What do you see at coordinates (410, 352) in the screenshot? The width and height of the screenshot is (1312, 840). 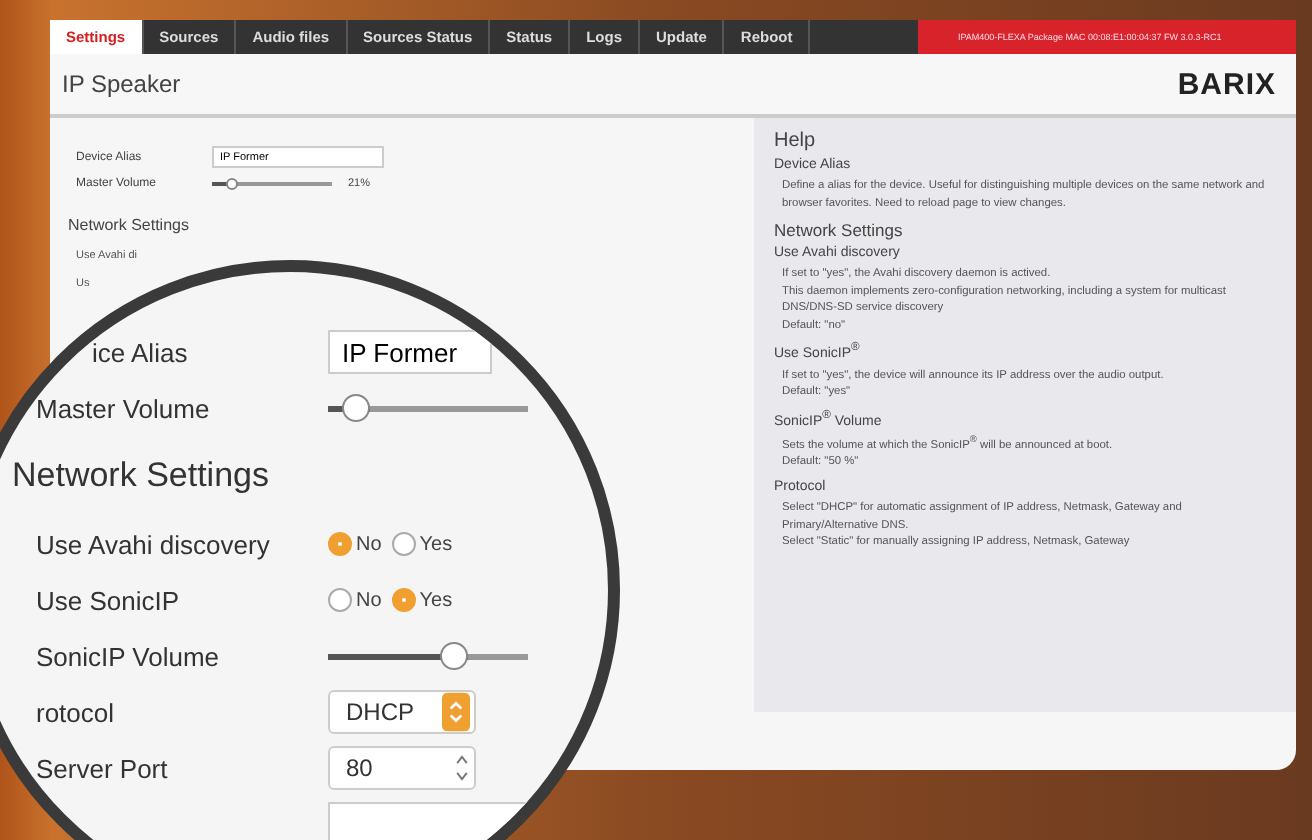 I see `alias-field: IP Former` at bounding box center [410, 352].